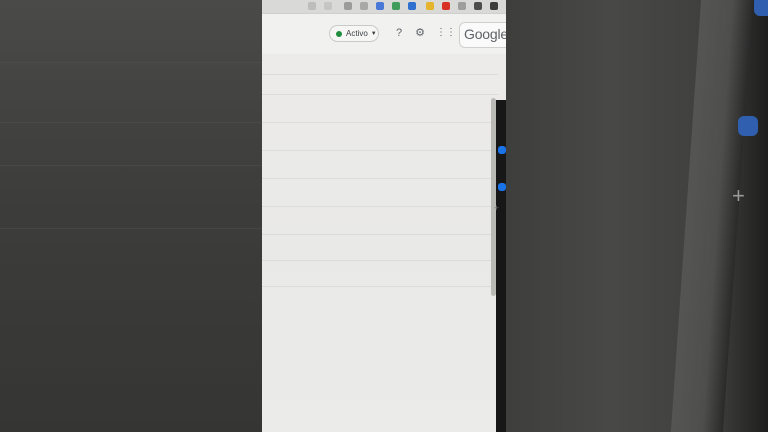 The height and width of the screenshot is (432, 768). I want to click on blurred-plus-icon: +, so click(738, 195).